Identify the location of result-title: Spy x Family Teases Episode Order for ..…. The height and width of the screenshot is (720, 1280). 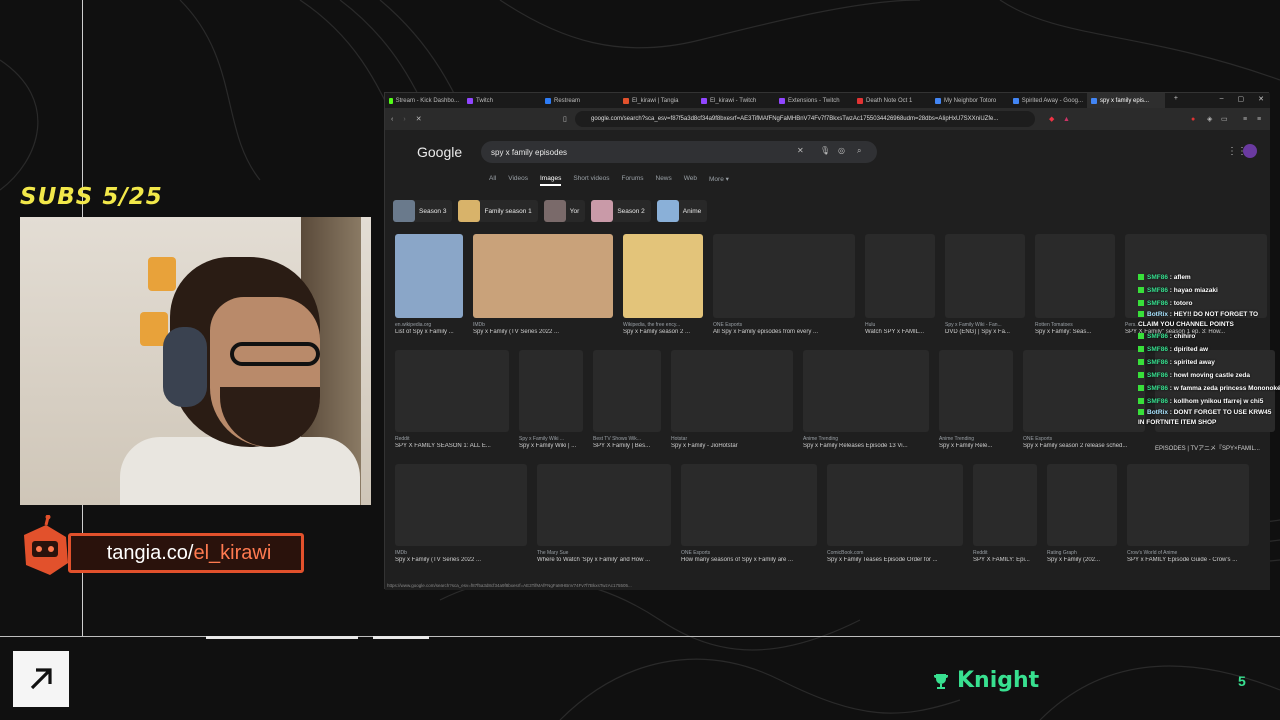
(895, 560).